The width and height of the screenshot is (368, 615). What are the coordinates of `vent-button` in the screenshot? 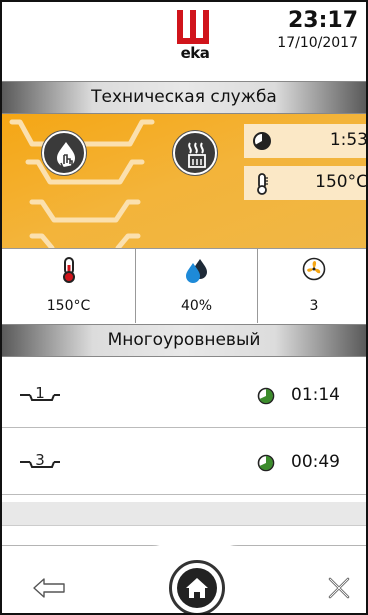 It's located at (195, 153).